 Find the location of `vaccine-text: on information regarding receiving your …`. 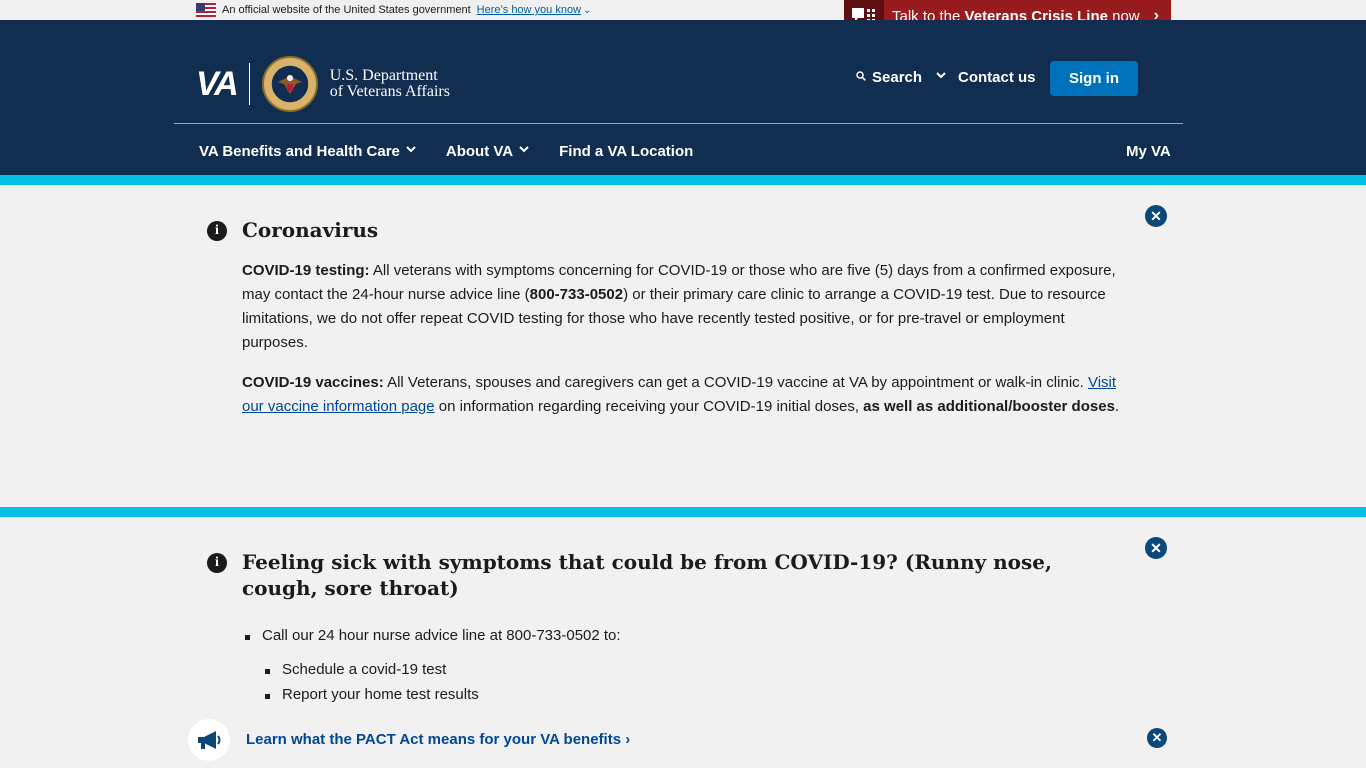

vaccine-text: on information regarding receiving your … is located at coordinates (649, 406).